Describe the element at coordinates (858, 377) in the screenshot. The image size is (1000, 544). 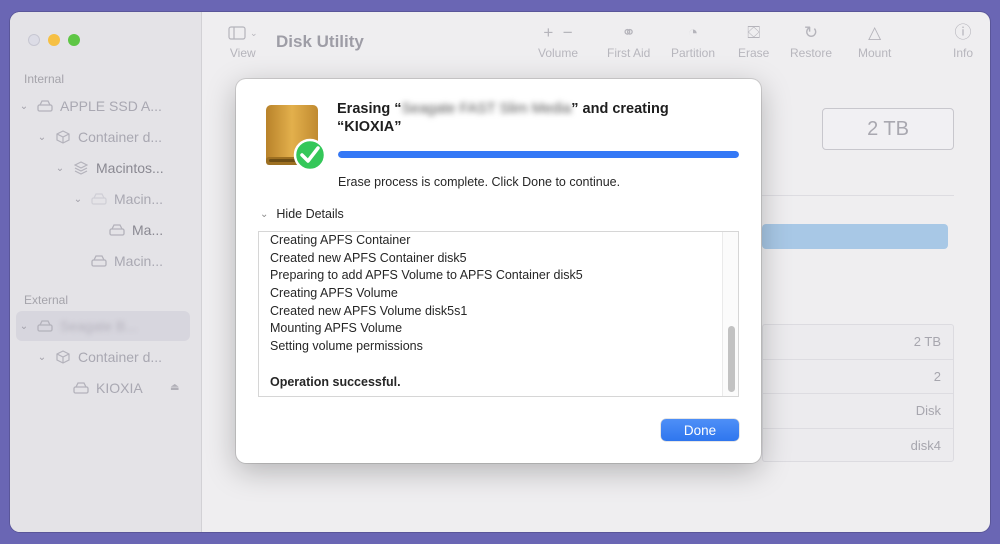
I see `info-row-child-count: 2` at that location.